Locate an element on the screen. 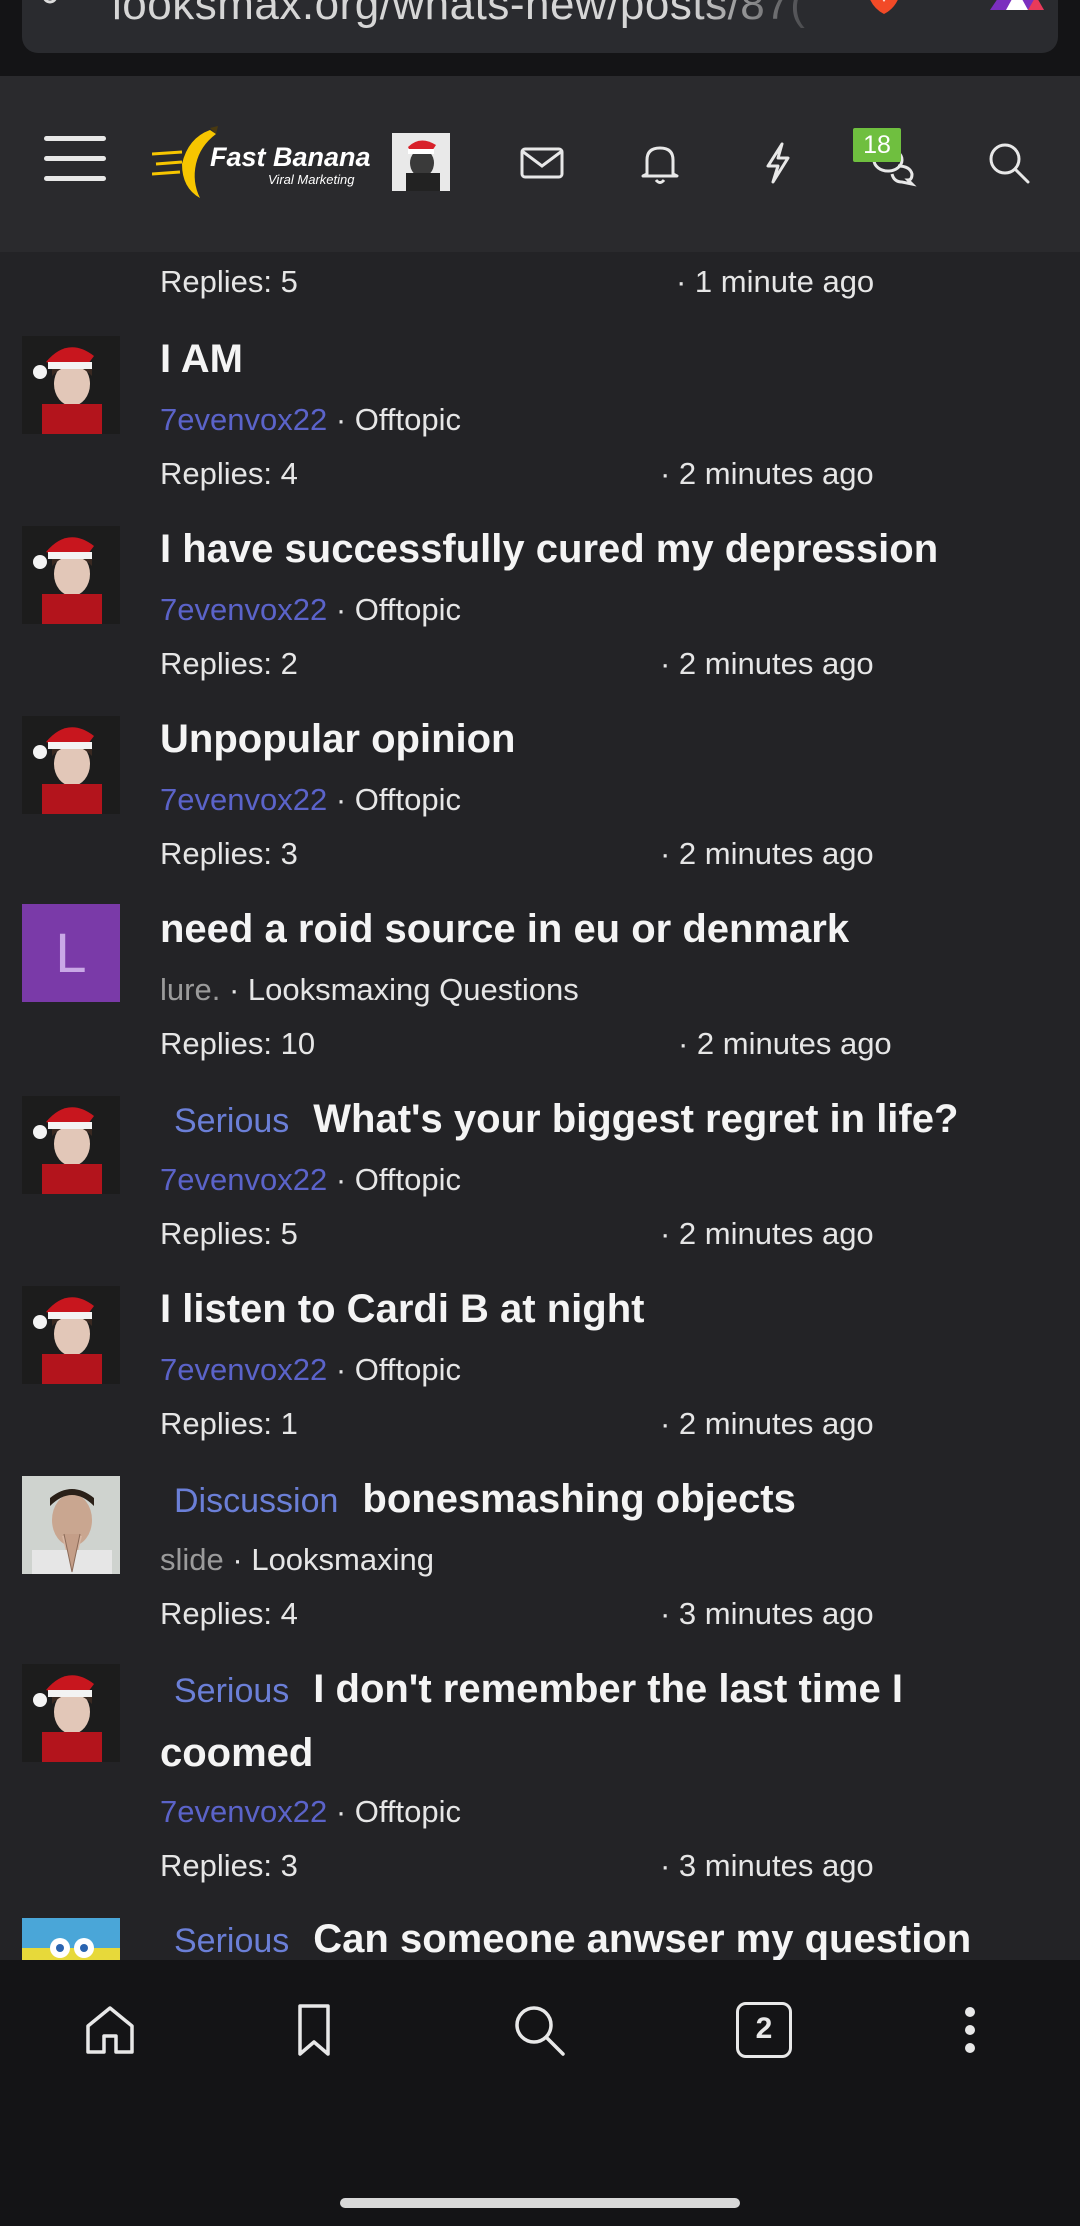  replies-count: Replies: 10 is located at coordinates (238, 1043).